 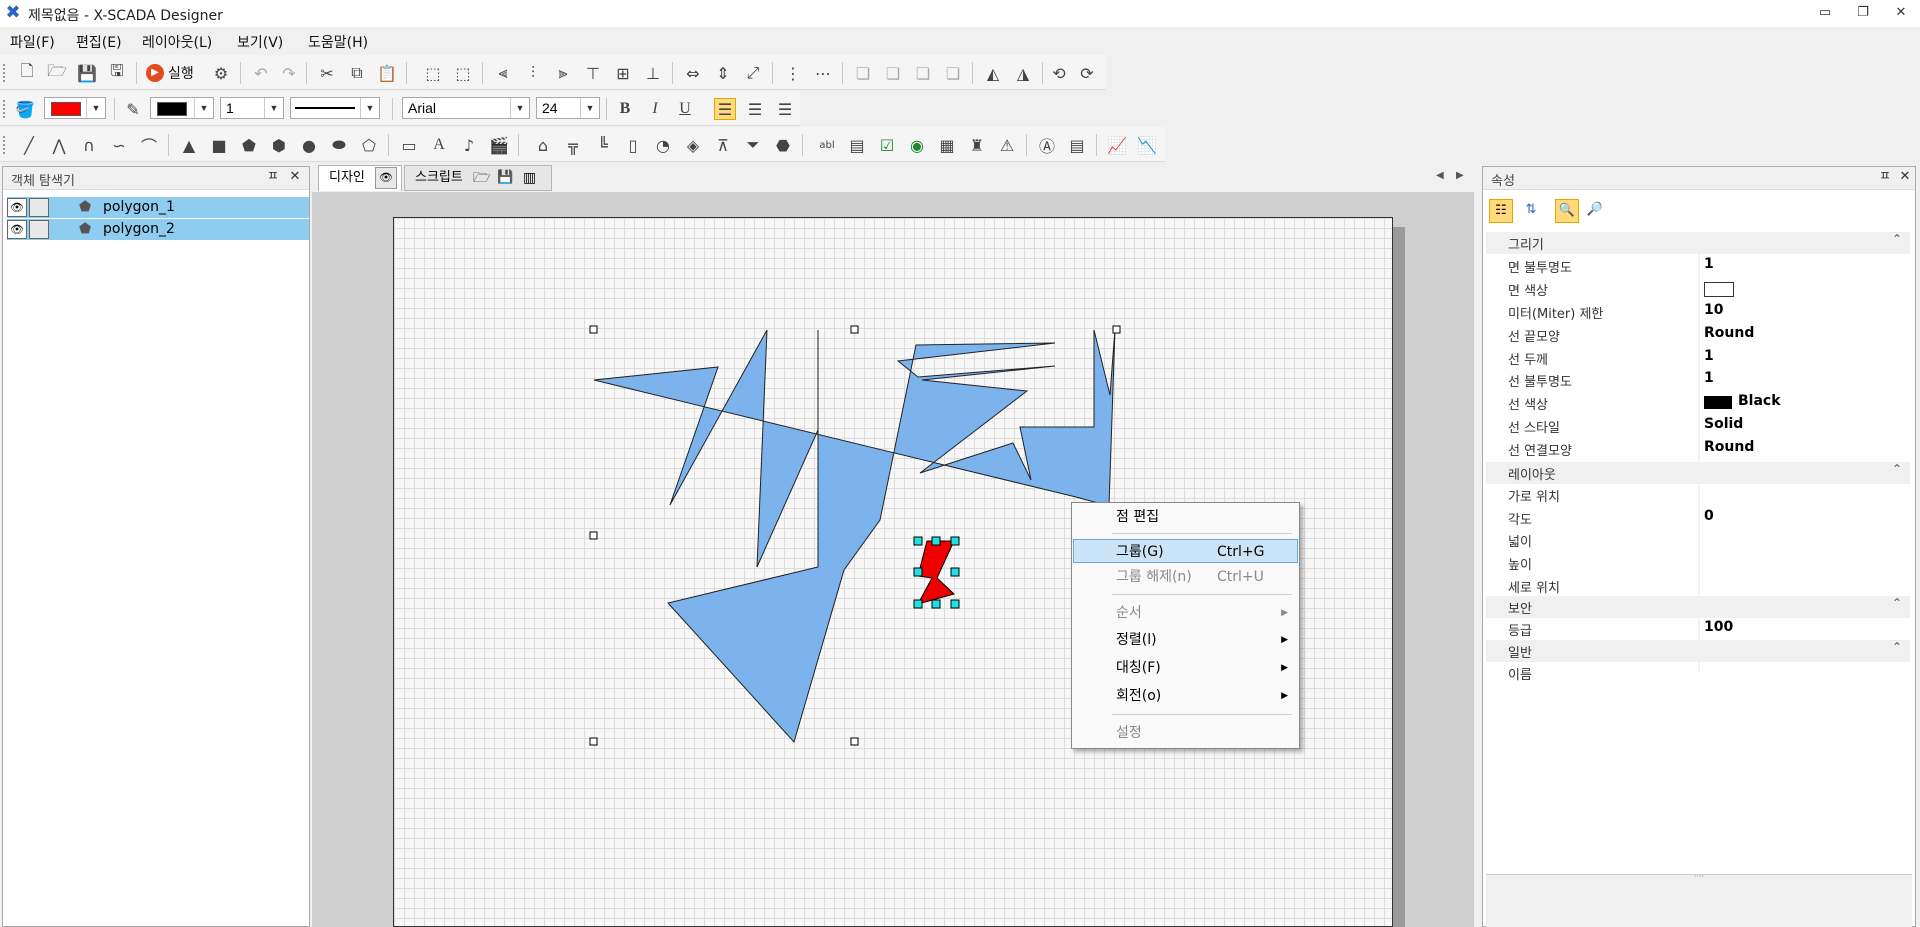 What do you see at coordinates (1698, 473) in the screenshot?
I see `property-category-layout: 레이아웃 ⌃` at bounding box center [1698, 473].